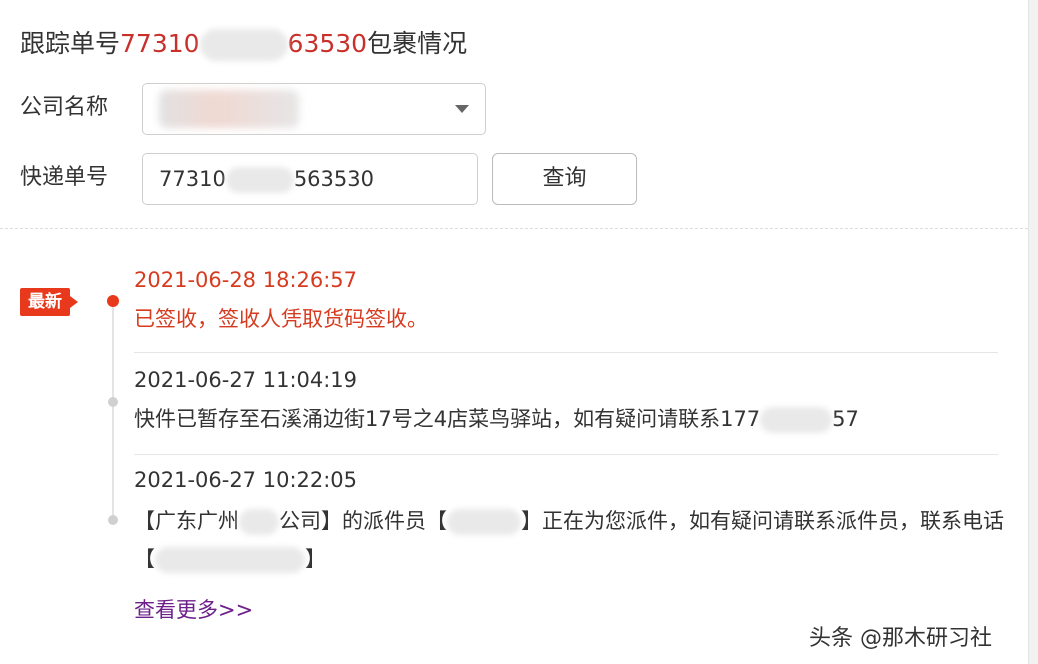 This screenshot has width=1038, height=664. I want to click on redacted-company, so click(229, 109).